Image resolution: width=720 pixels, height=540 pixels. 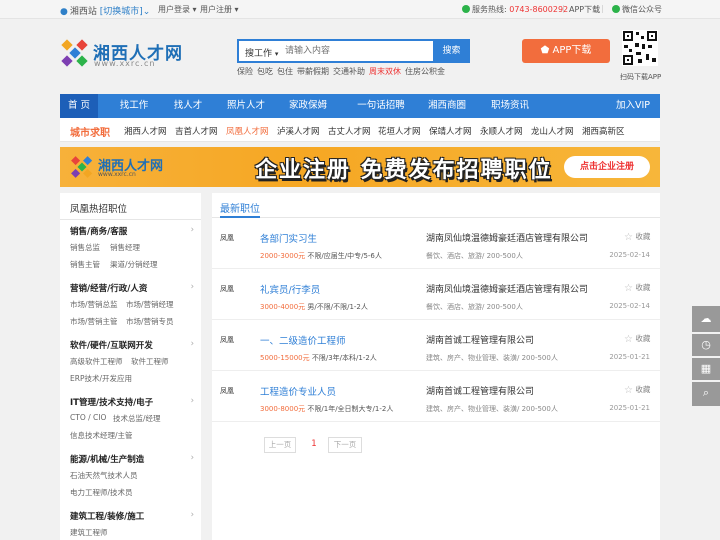 What do you see at coordinates (132, 231) in the screenshot?
I see `category-title: 销售/商务/客服 ›` at bounding box center [132, 231].